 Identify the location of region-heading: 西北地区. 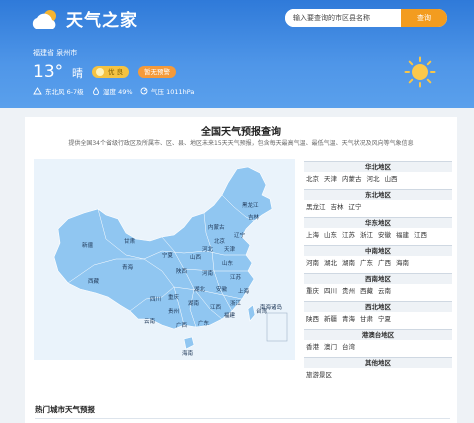
(378, 306).